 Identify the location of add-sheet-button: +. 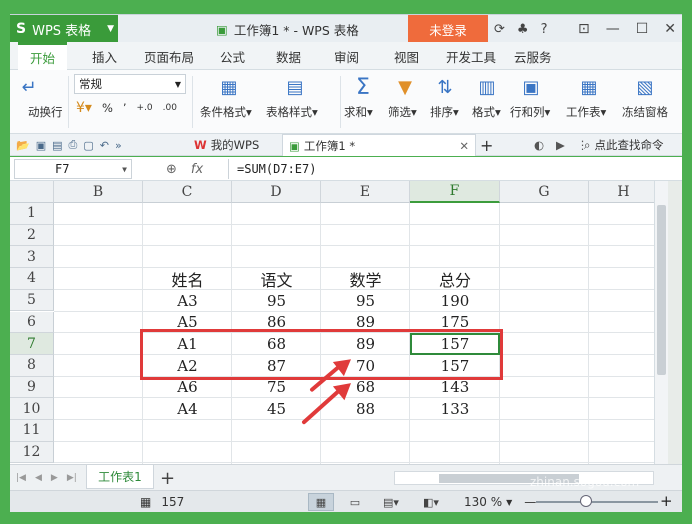
(167, 478).